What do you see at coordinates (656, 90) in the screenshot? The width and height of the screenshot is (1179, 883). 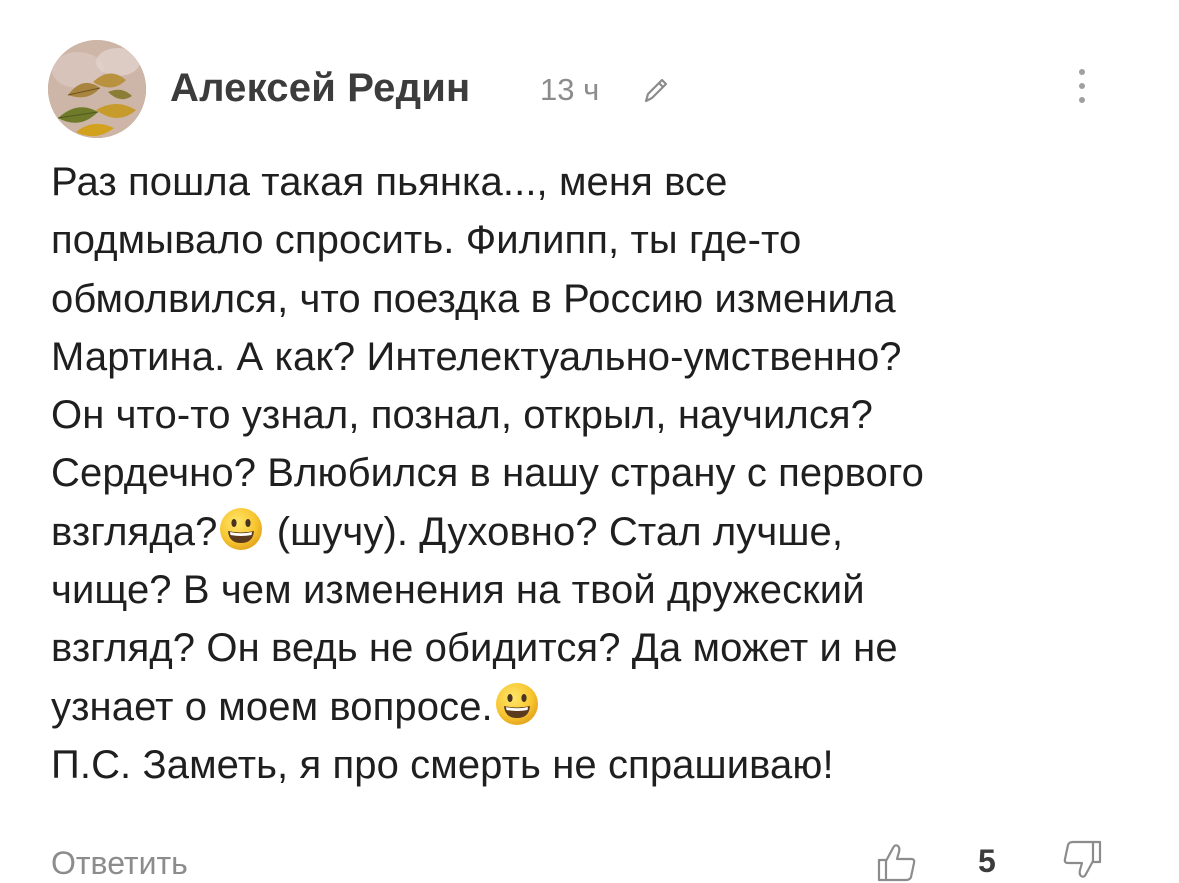 I see `pencil-icon` at bounding box center [656, 90].